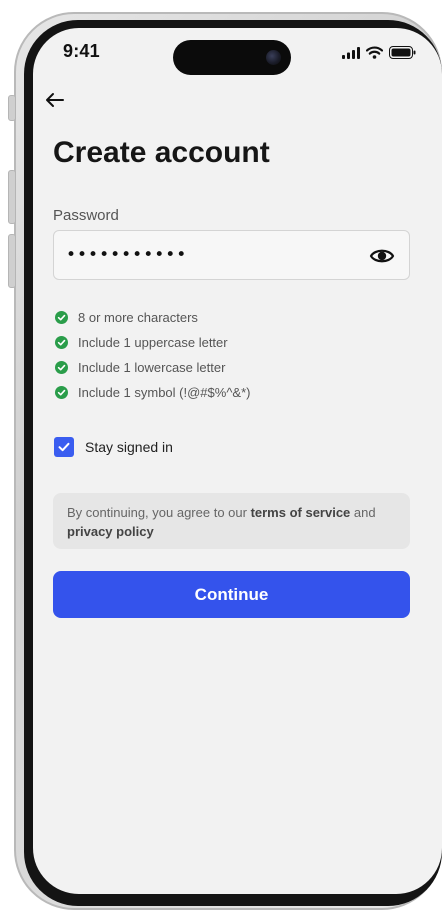 This screenshot has height=910, width=442. What do you see at coordinates (382, 256) in the screenshot?
I see `eye-icon` at bounding box center [382, 256].